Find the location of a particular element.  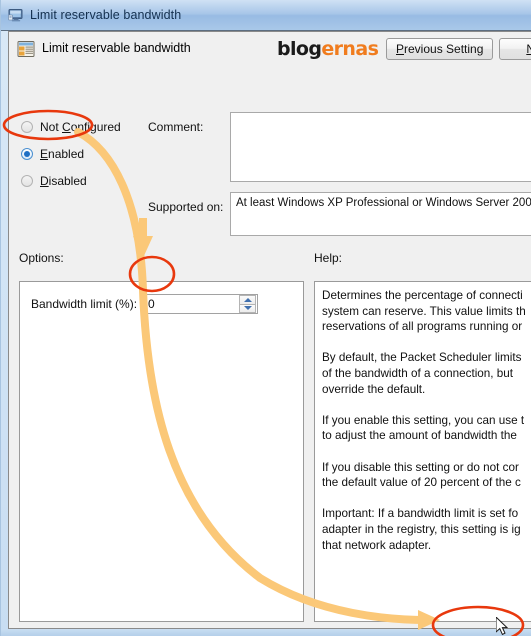

next-setting-accel: N is located at coordinates (528, 49).